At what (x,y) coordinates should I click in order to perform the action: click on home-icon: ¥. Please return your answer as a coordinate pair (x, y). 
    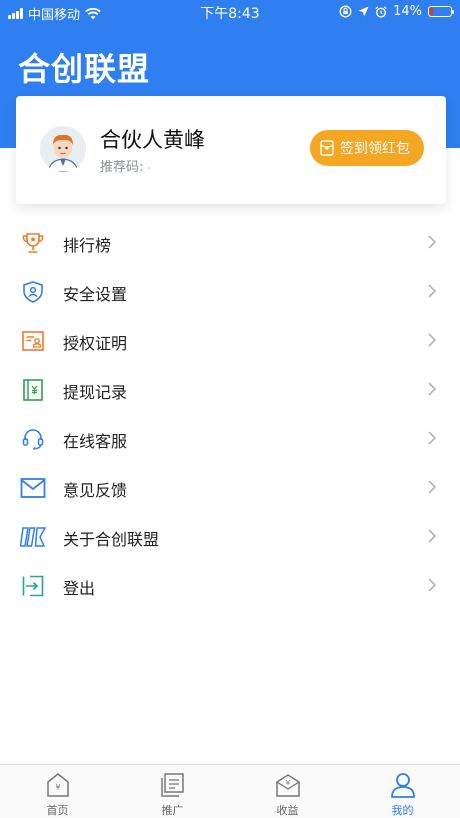
    Looking at the image, I should click on (57, 785).